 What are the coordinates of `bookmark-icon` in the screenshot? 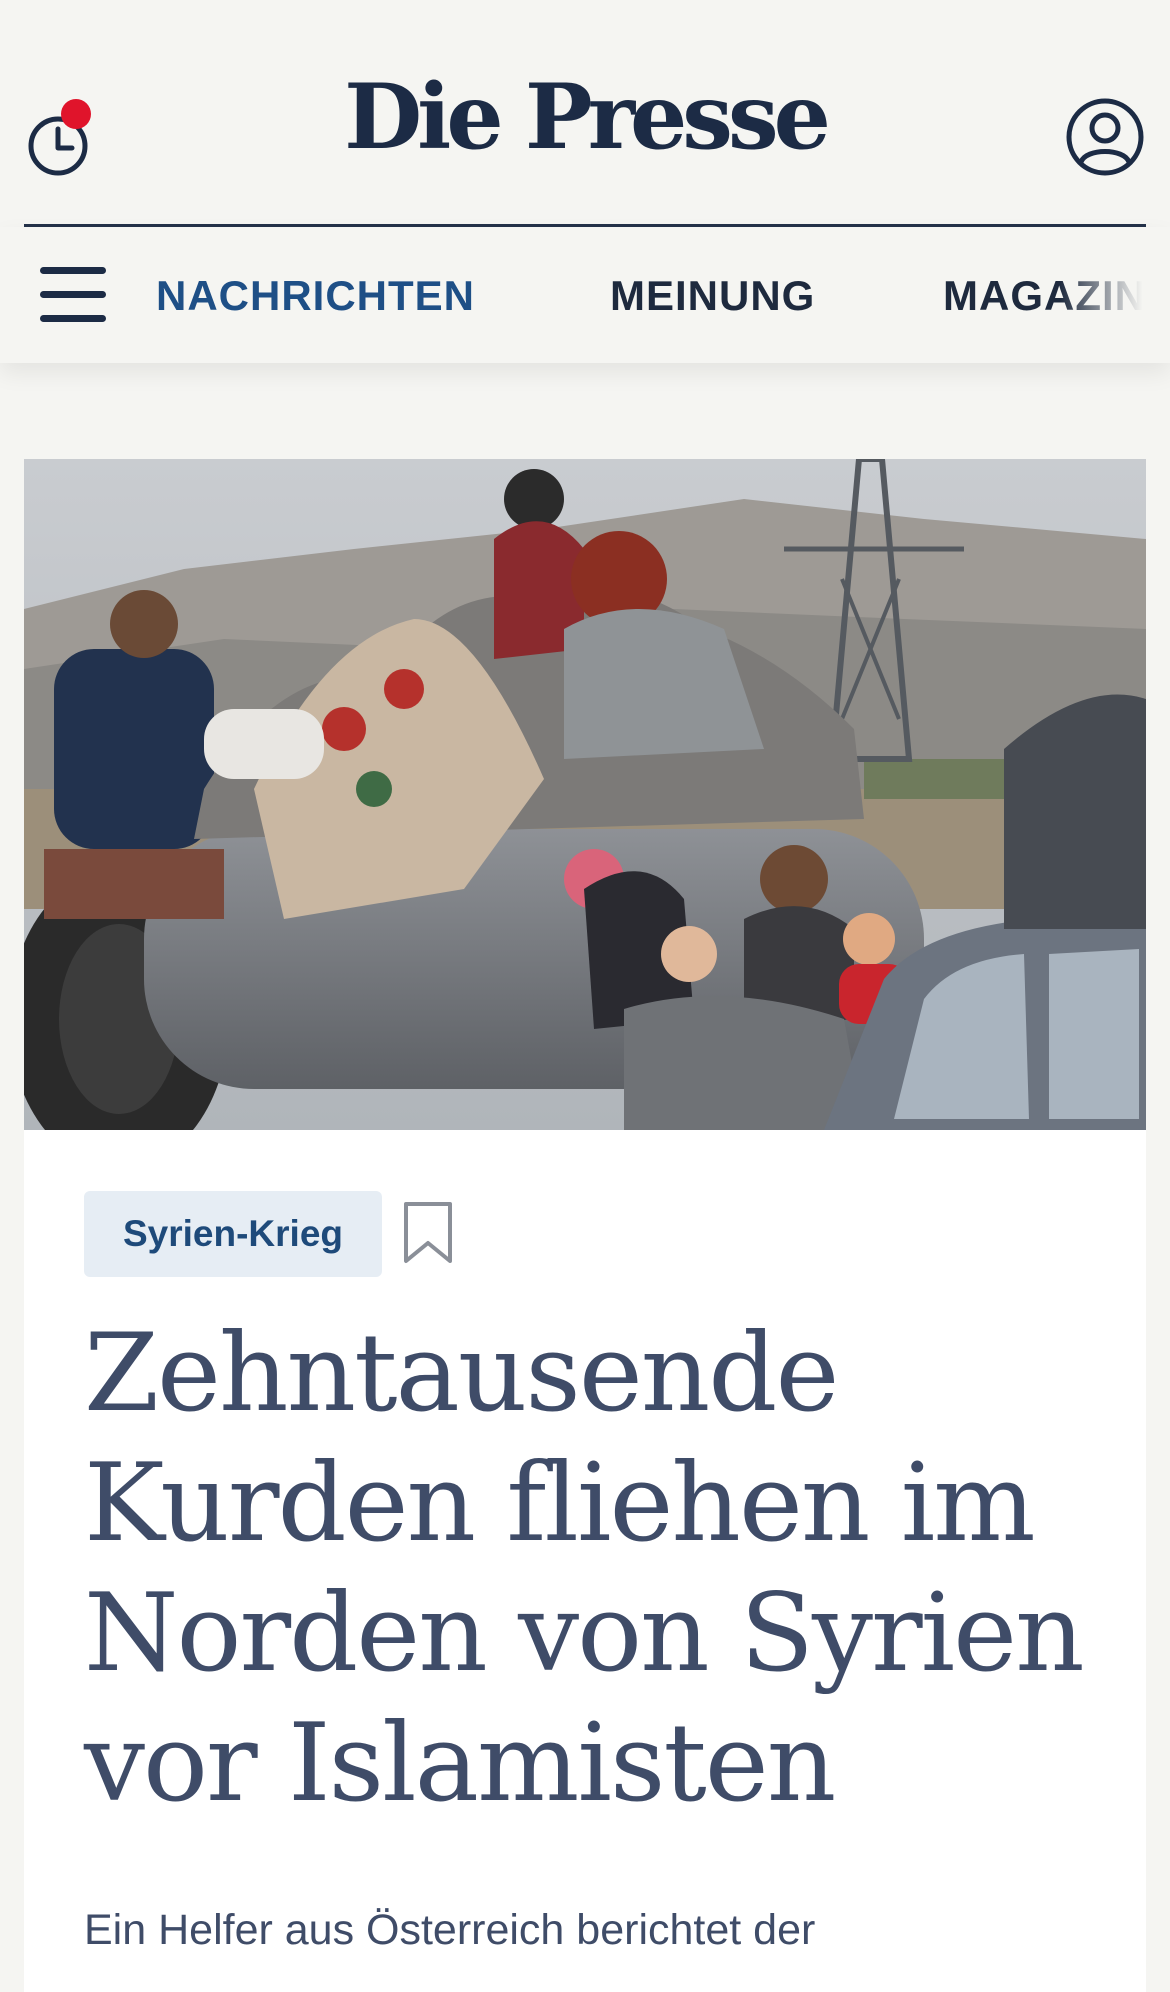 It's located at (428, 1232).